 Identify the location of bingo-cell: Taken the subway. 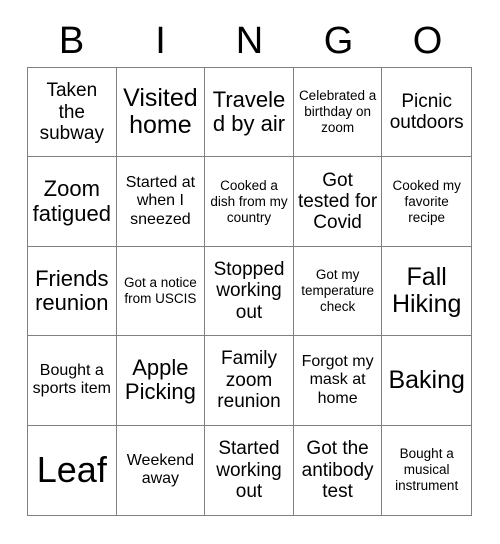
(72, 113).